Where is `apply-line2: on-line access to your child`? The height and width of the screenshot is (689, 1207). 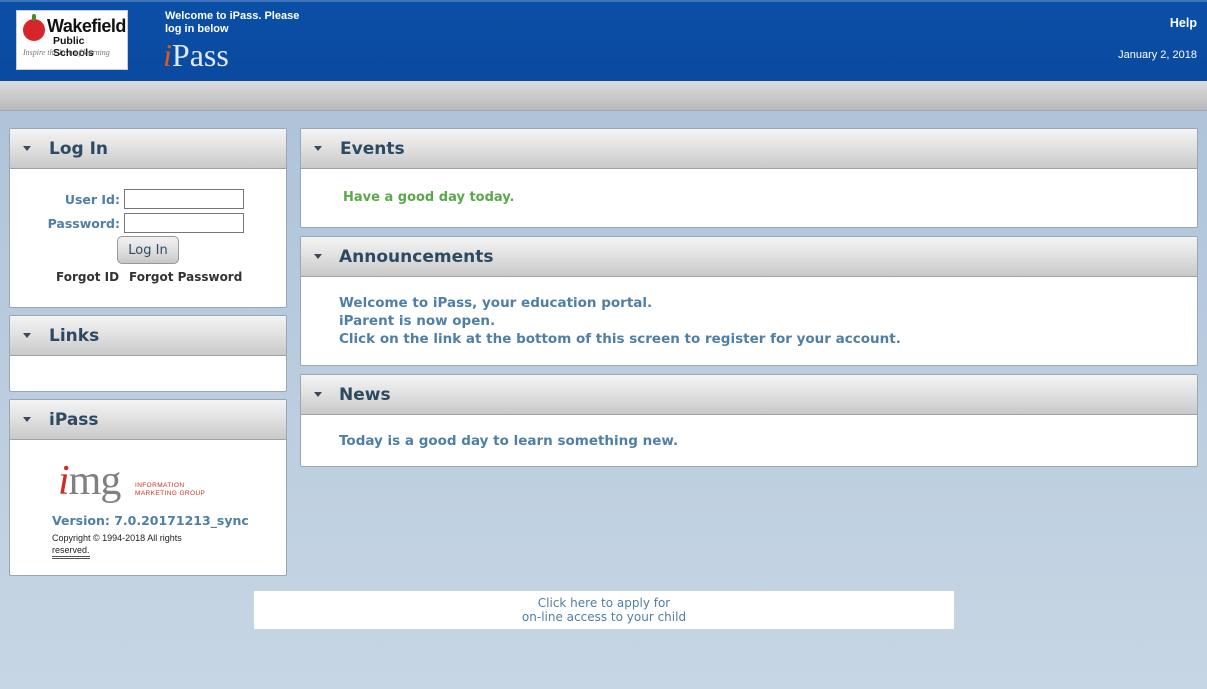 apply-line2: on-line access to your child is located at coordinates (604, 617).